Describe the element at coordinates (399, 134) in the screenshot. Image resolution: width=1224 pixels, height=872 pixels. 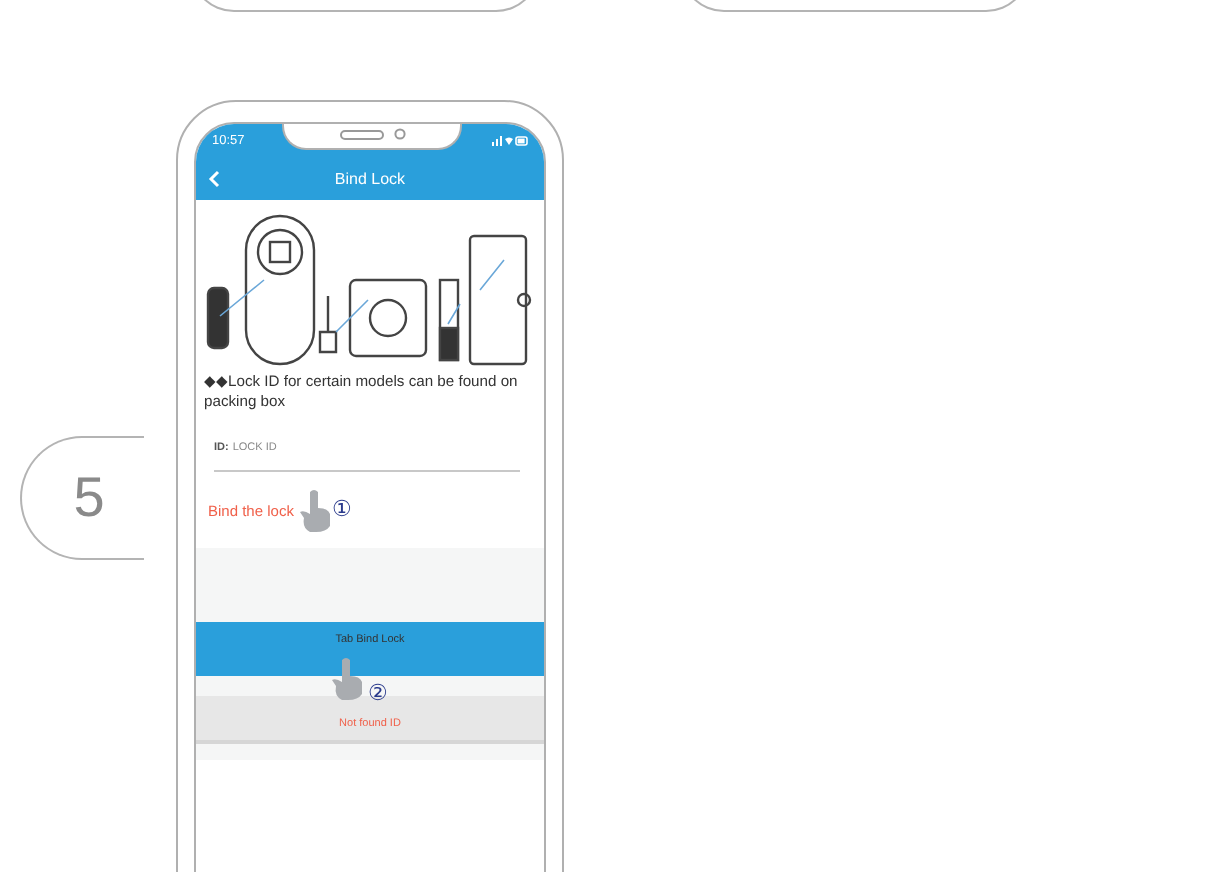
I see `camera-icon` at that location.